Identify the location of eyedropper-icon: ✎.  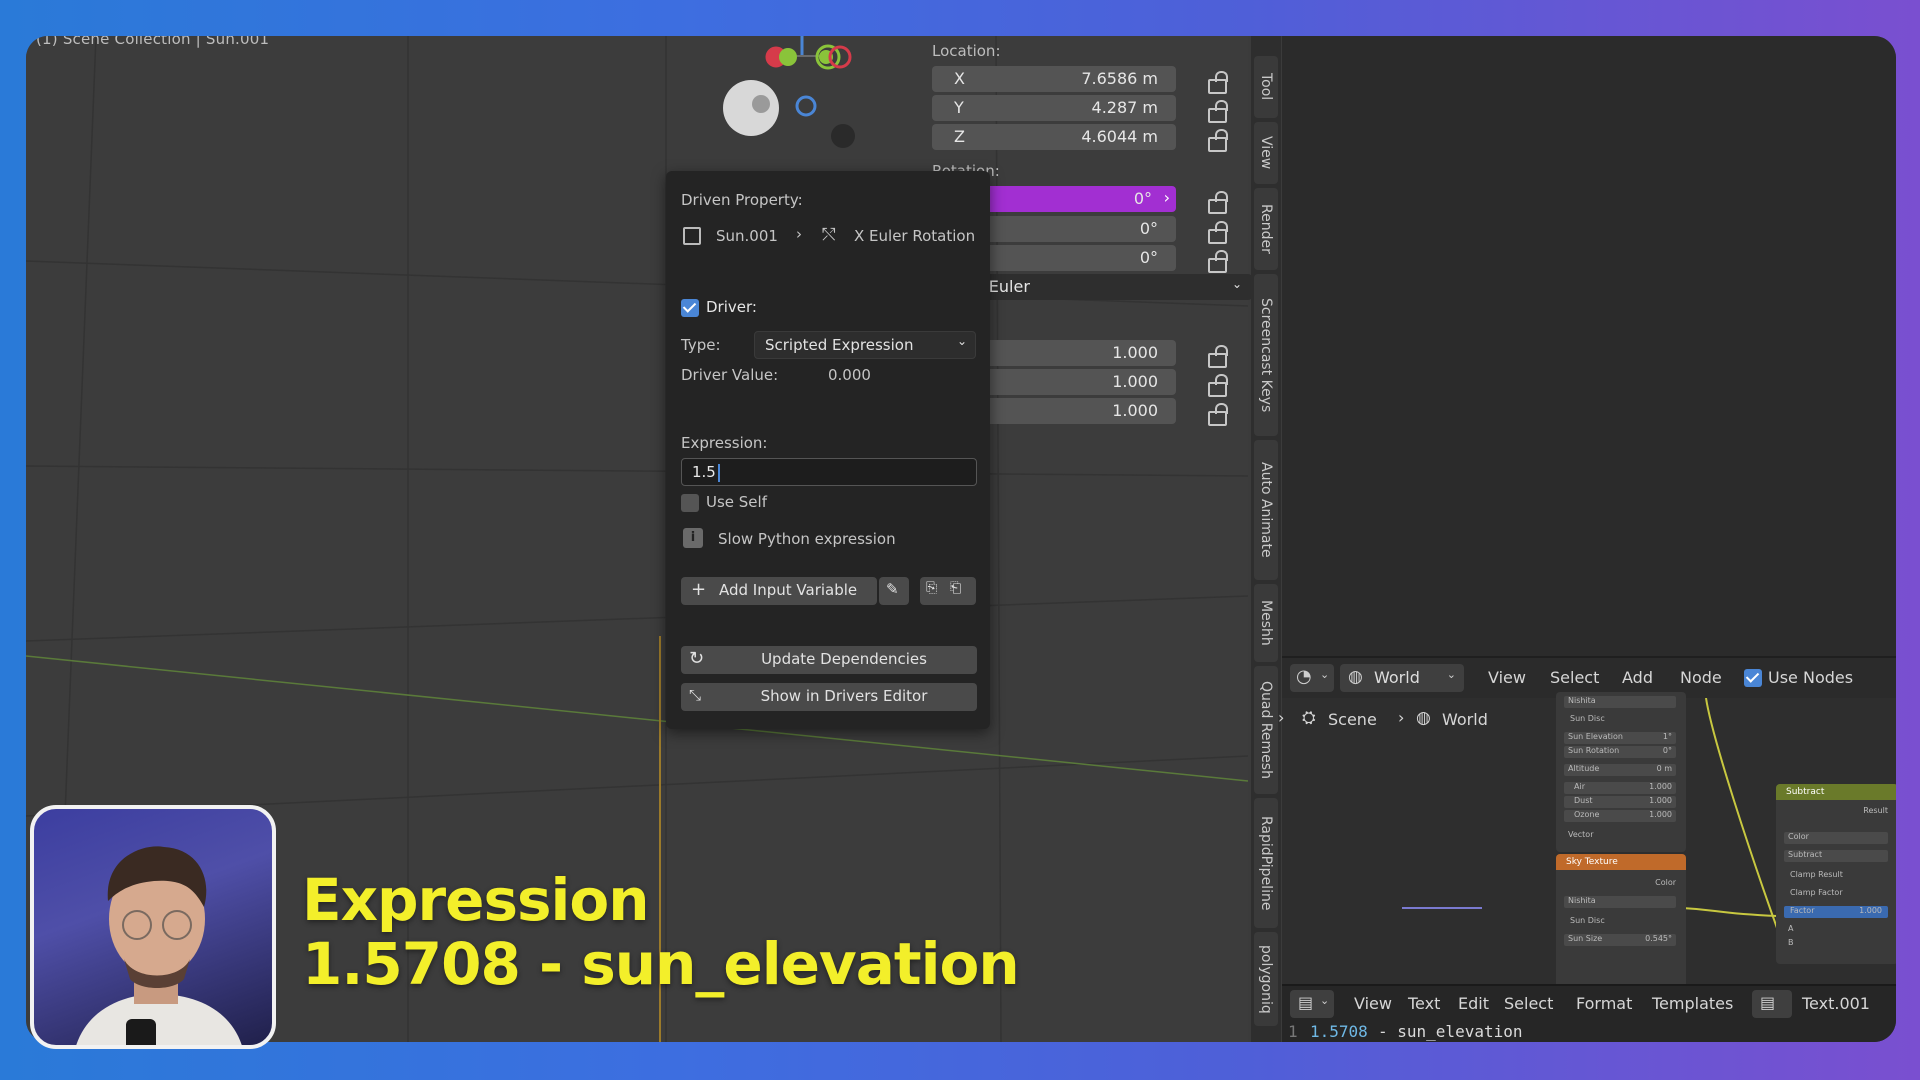
(892, 589).